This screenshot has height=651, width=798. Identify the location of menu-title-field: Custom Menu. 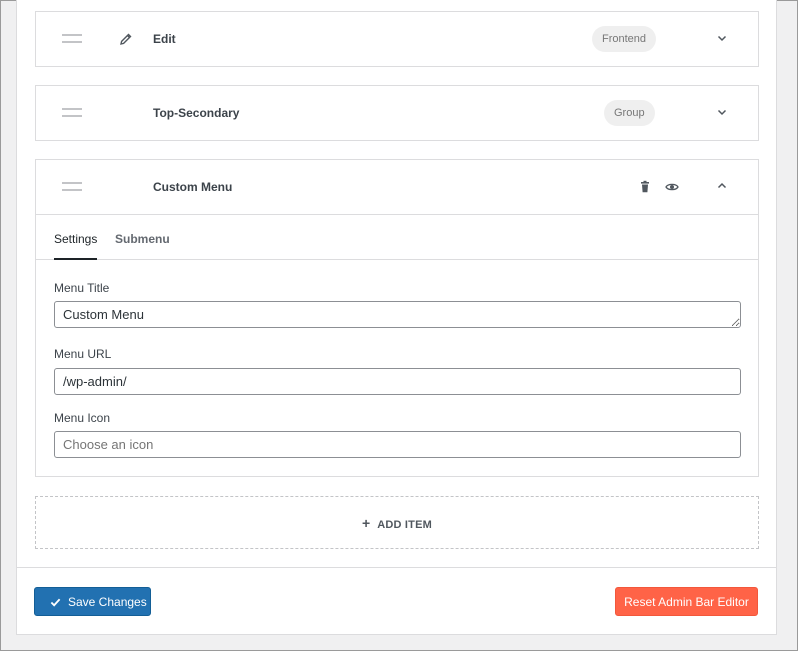
(397, 314).